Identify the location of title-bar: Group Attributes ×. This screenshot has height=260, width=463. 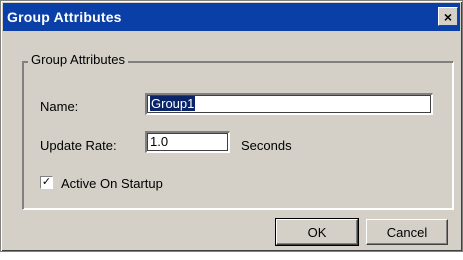
(231, 17).